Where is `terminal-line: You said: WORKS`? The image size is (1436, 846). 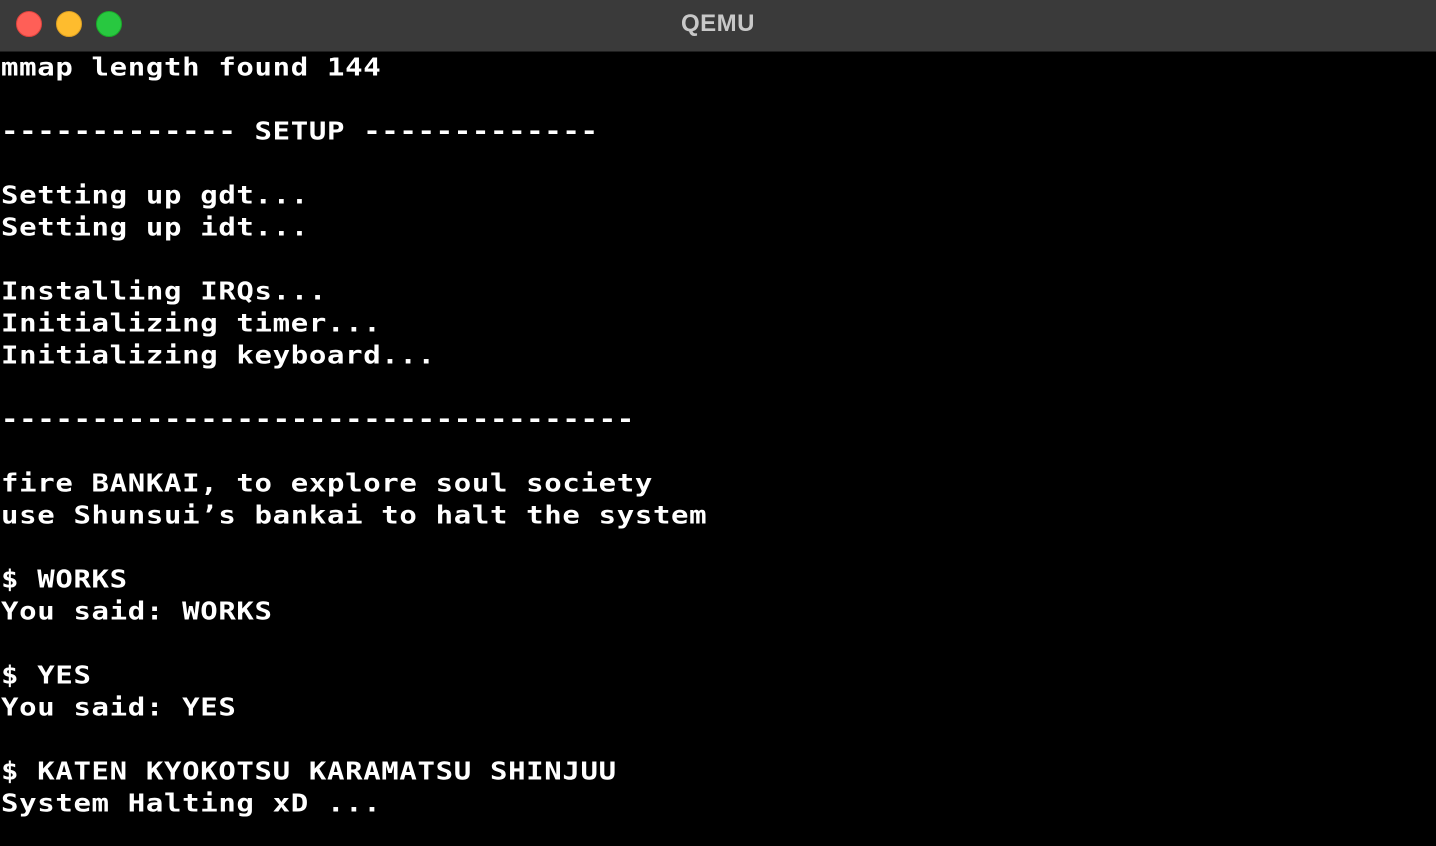 terminal-line: You said: WORKS is located at coordinates (137, 611).